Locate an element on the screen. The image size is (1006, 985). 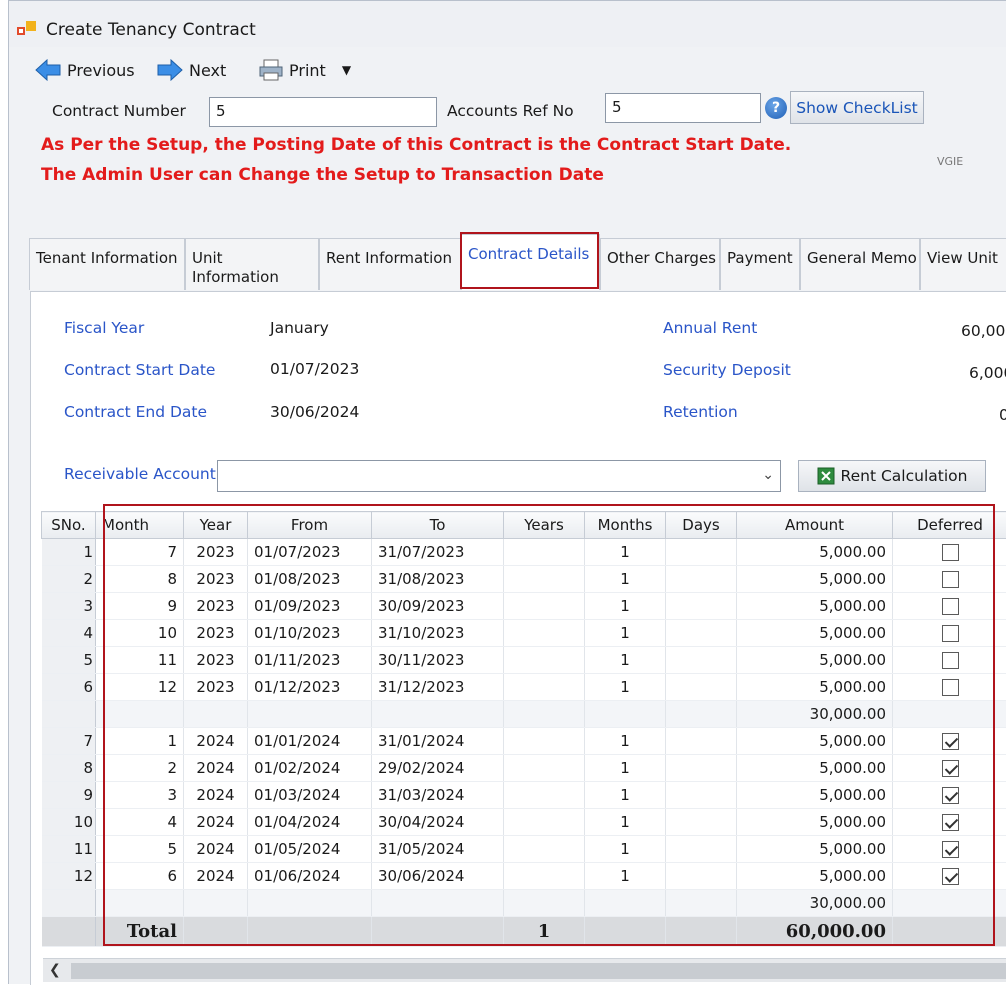
previous-button: Previous is located at coordinates (85, 70).